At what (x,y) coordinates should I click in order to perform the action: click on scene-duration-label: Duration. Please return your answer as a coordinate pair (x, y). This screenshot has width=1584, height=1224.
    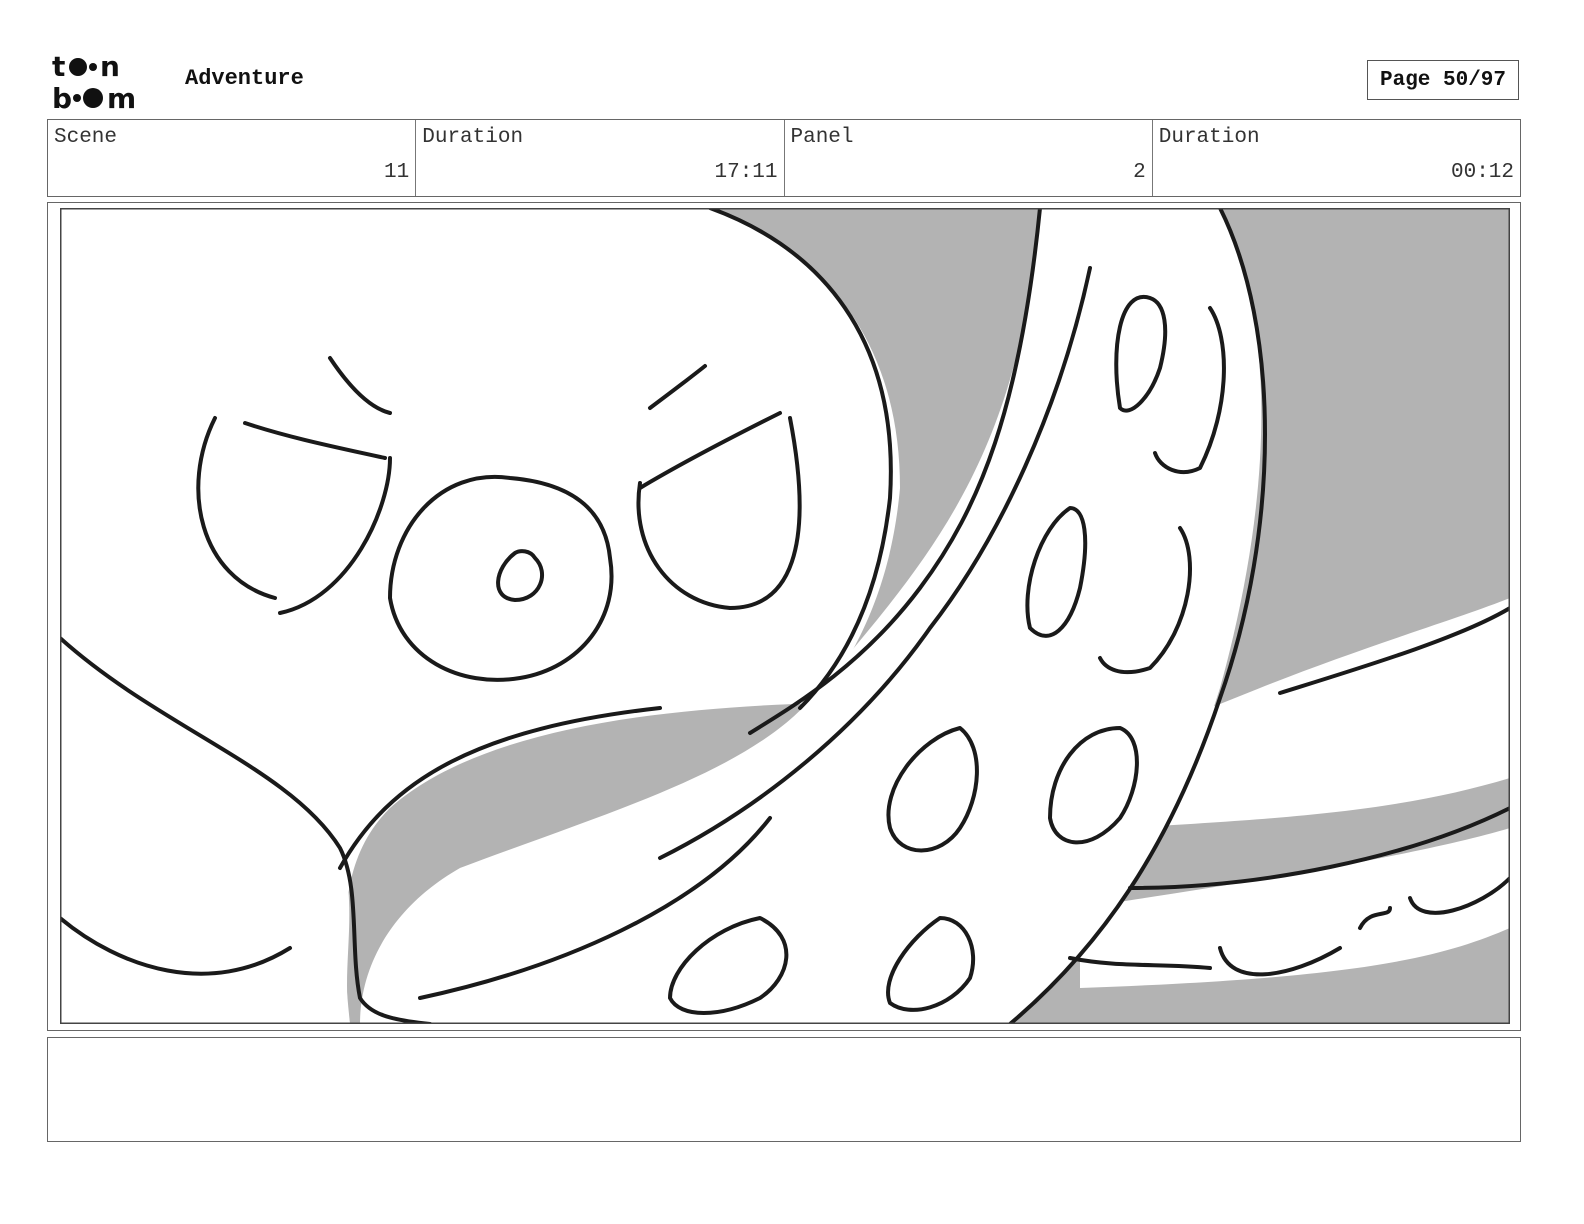
    Looking at the image, I should click on (473, 137).